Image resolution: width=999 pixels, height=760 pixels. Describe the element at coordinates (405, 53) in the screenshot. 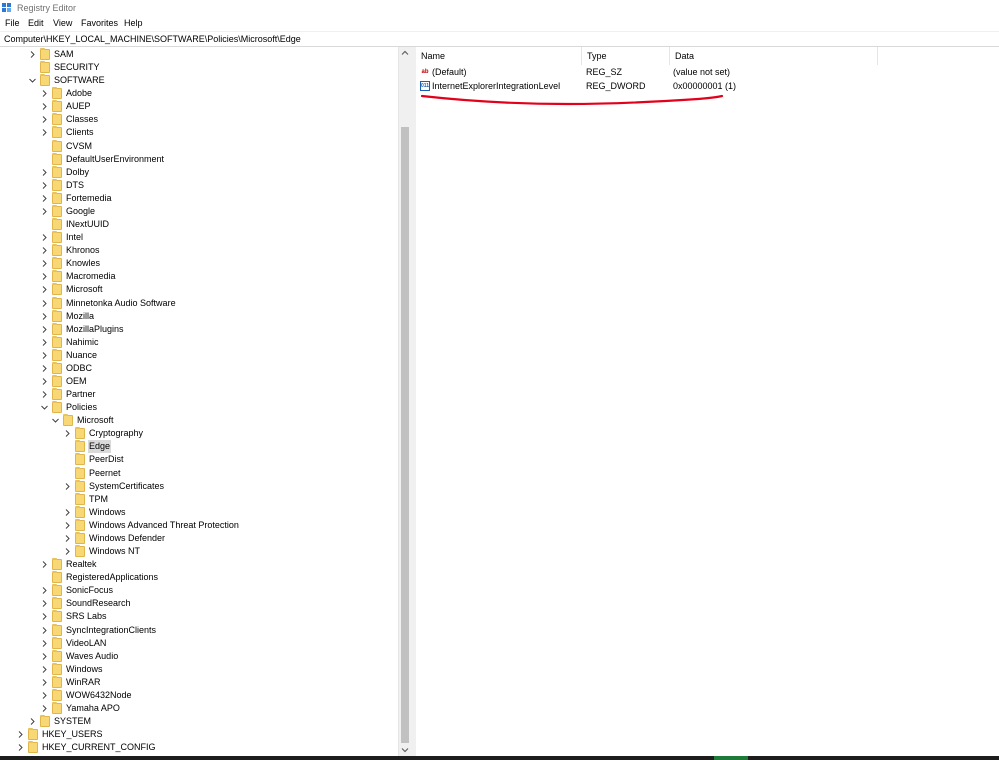

I see `scroll-up-arrow-icon` at that location.